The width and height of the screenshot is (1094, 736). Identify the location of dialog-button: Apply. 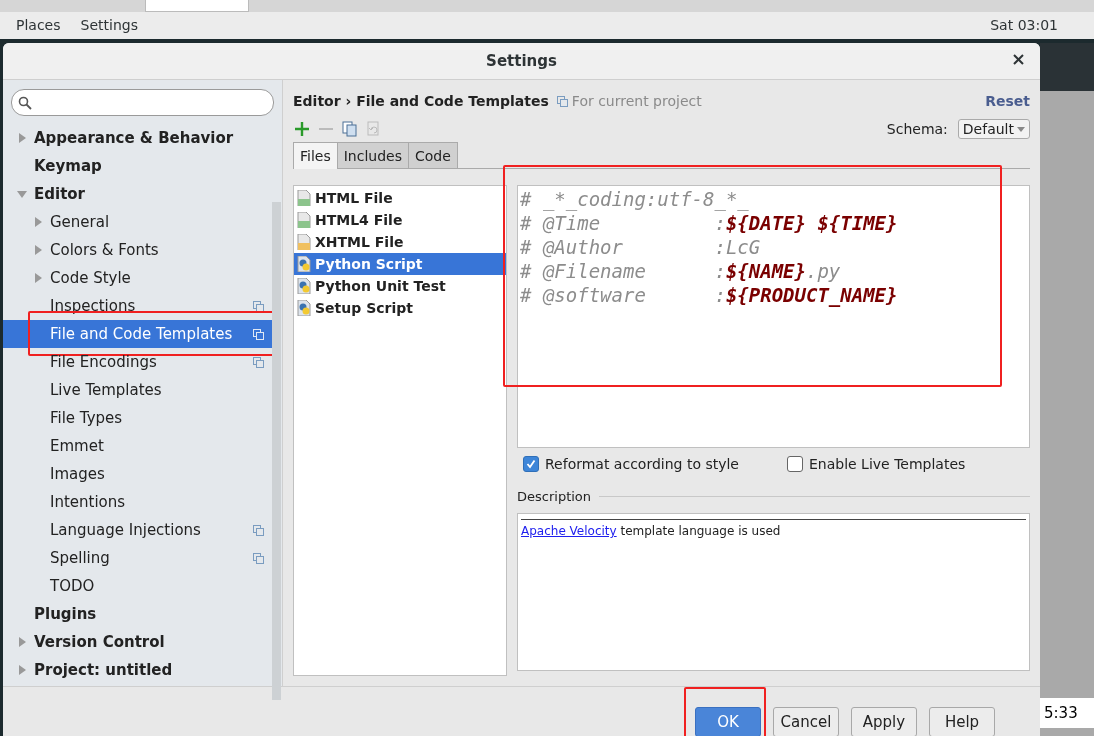
(884, 721).